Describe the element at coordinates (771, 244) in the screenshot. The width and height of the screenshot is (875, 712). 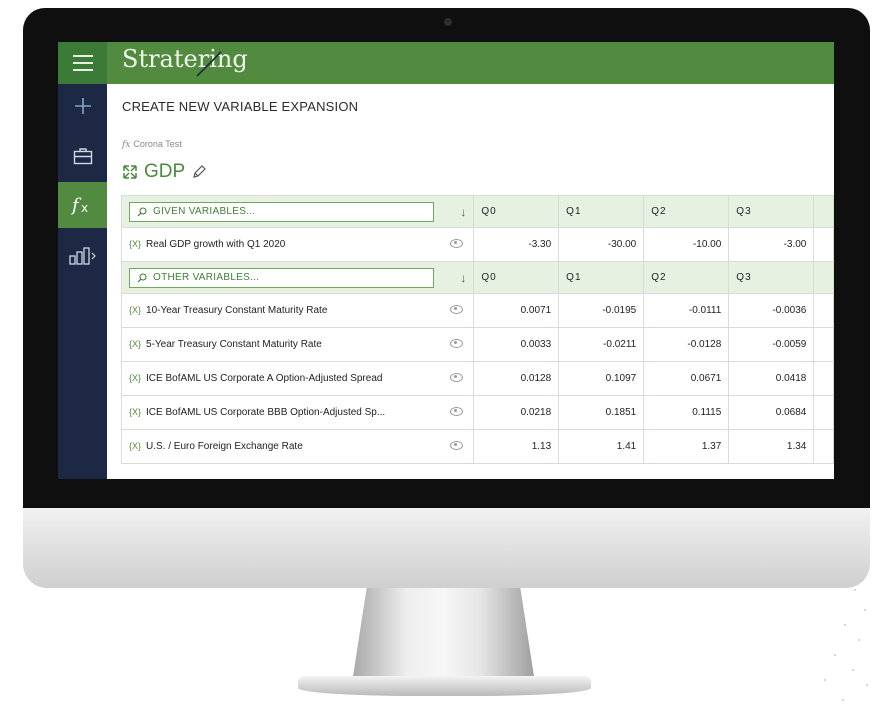
I see `value-cell: -3.00` at that location.